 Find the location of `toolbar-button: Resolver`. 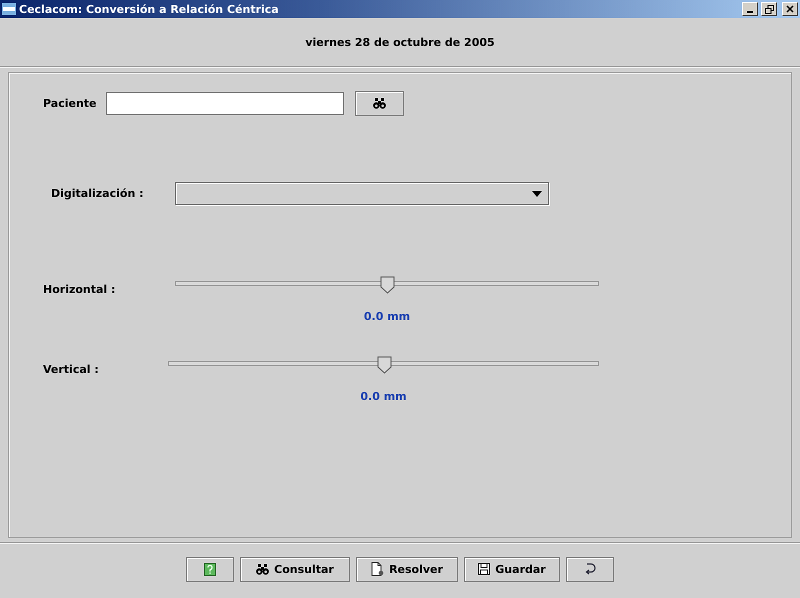

toolbar-button: Resolver is located at coordinates (407, 569).